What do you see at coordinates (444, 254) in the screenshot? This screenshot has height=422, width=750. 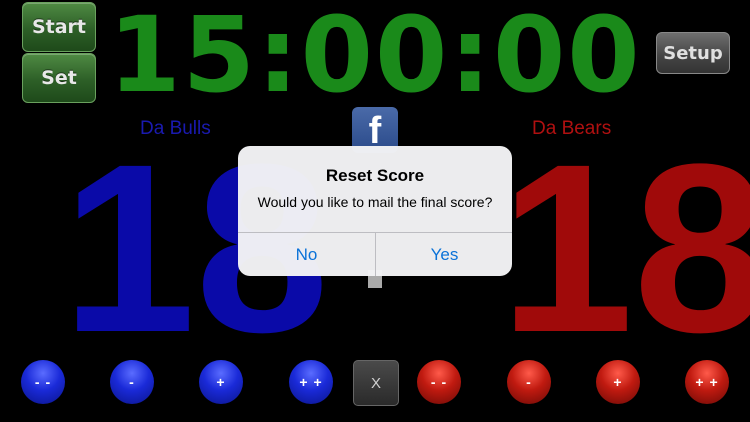 I see `yes-button: Yes` at bounding box center [444, 254].